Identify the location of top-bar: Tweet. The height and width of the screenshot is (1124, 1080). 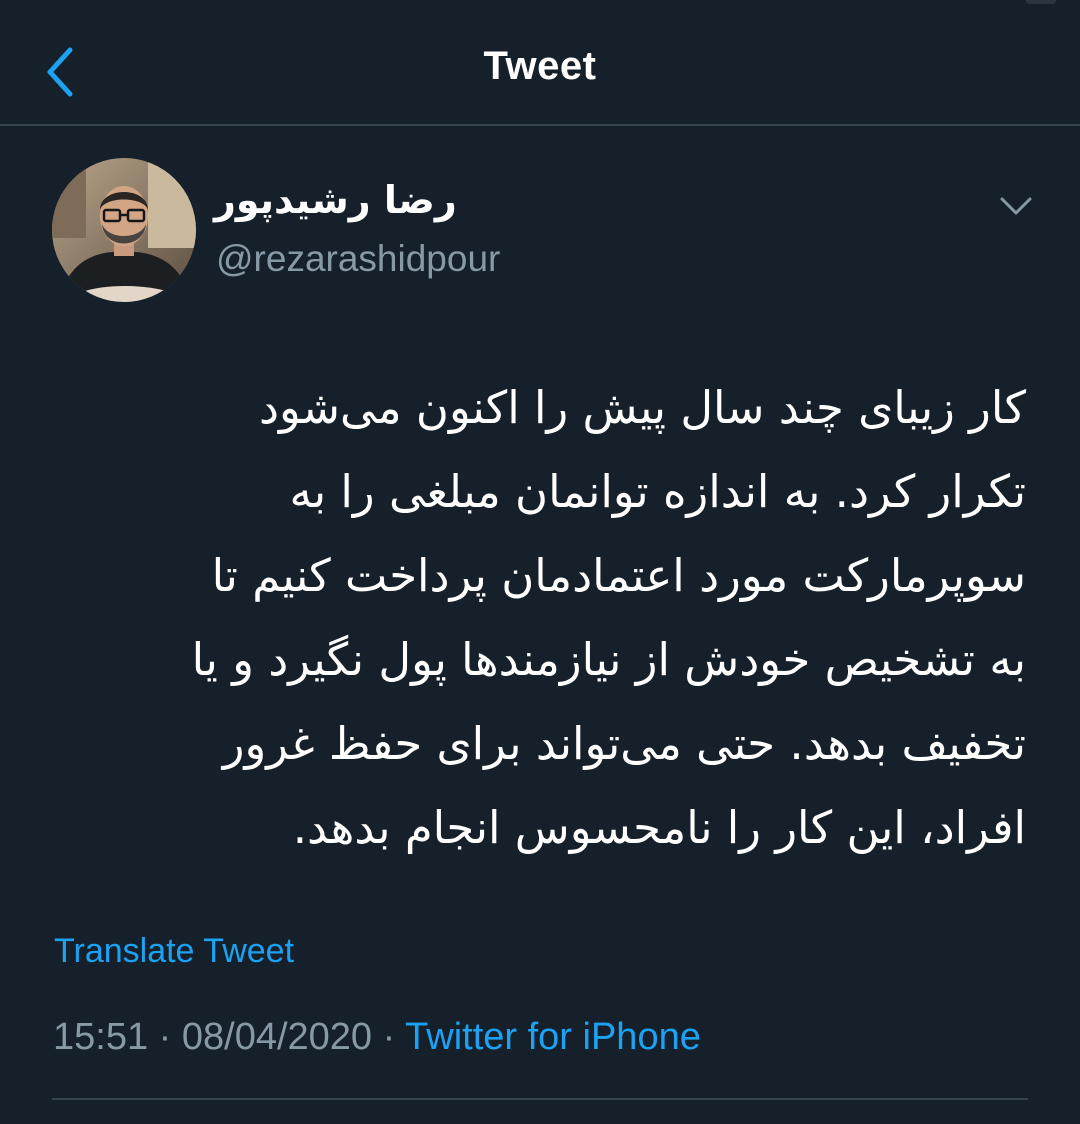
(540, 63).